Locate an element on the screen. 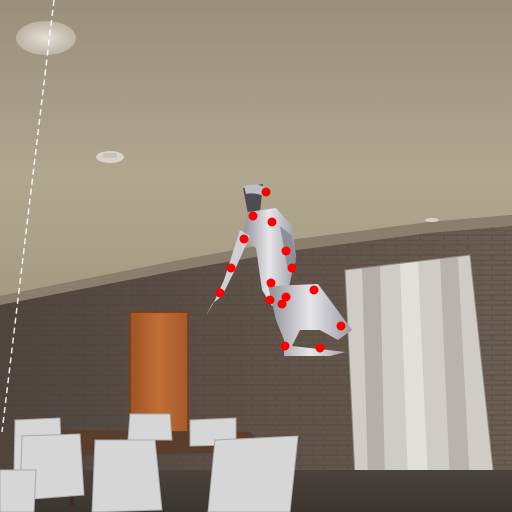  smoke-detector is located at coordinates (110, 157).